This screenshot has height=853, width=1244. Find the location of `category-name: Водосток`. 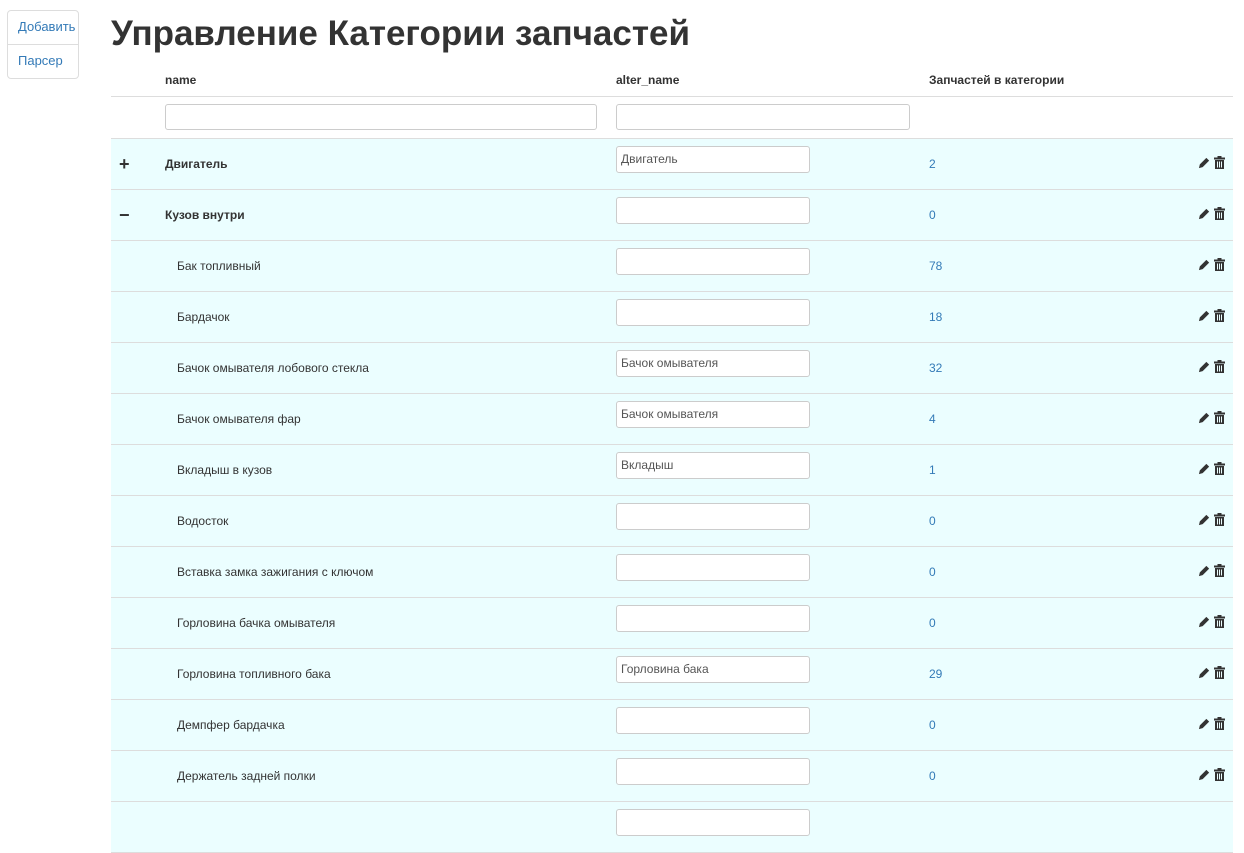

category-name: Водосток is located at coordinates (203, 521).